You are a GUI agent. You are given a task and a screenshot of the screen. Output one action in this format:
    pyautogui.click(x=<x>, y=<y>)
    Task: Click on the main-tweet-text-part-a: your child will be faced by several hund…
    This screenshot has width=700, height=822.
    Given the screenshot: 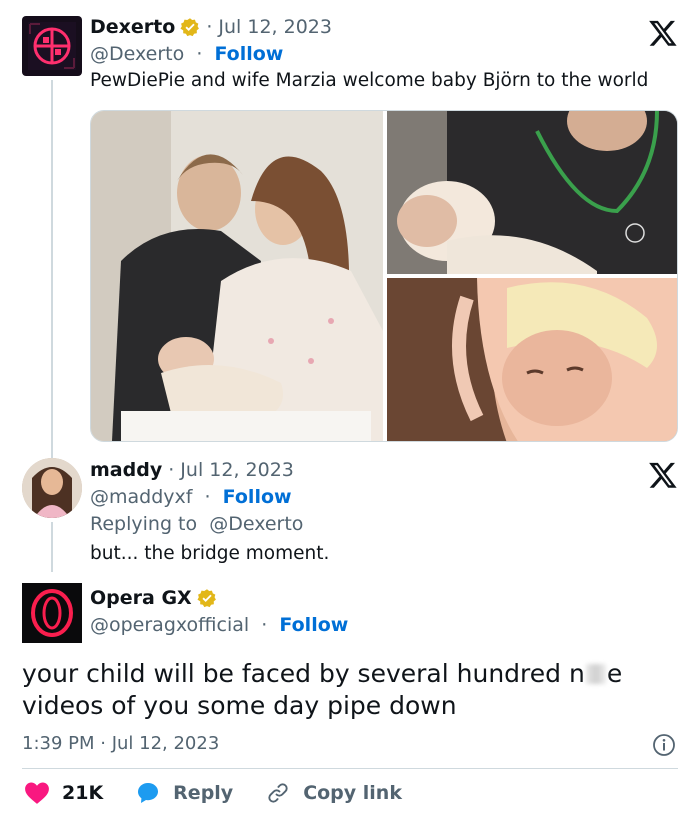 What is the action you would take?
    pyautogui.click(x=303, y=673)
    